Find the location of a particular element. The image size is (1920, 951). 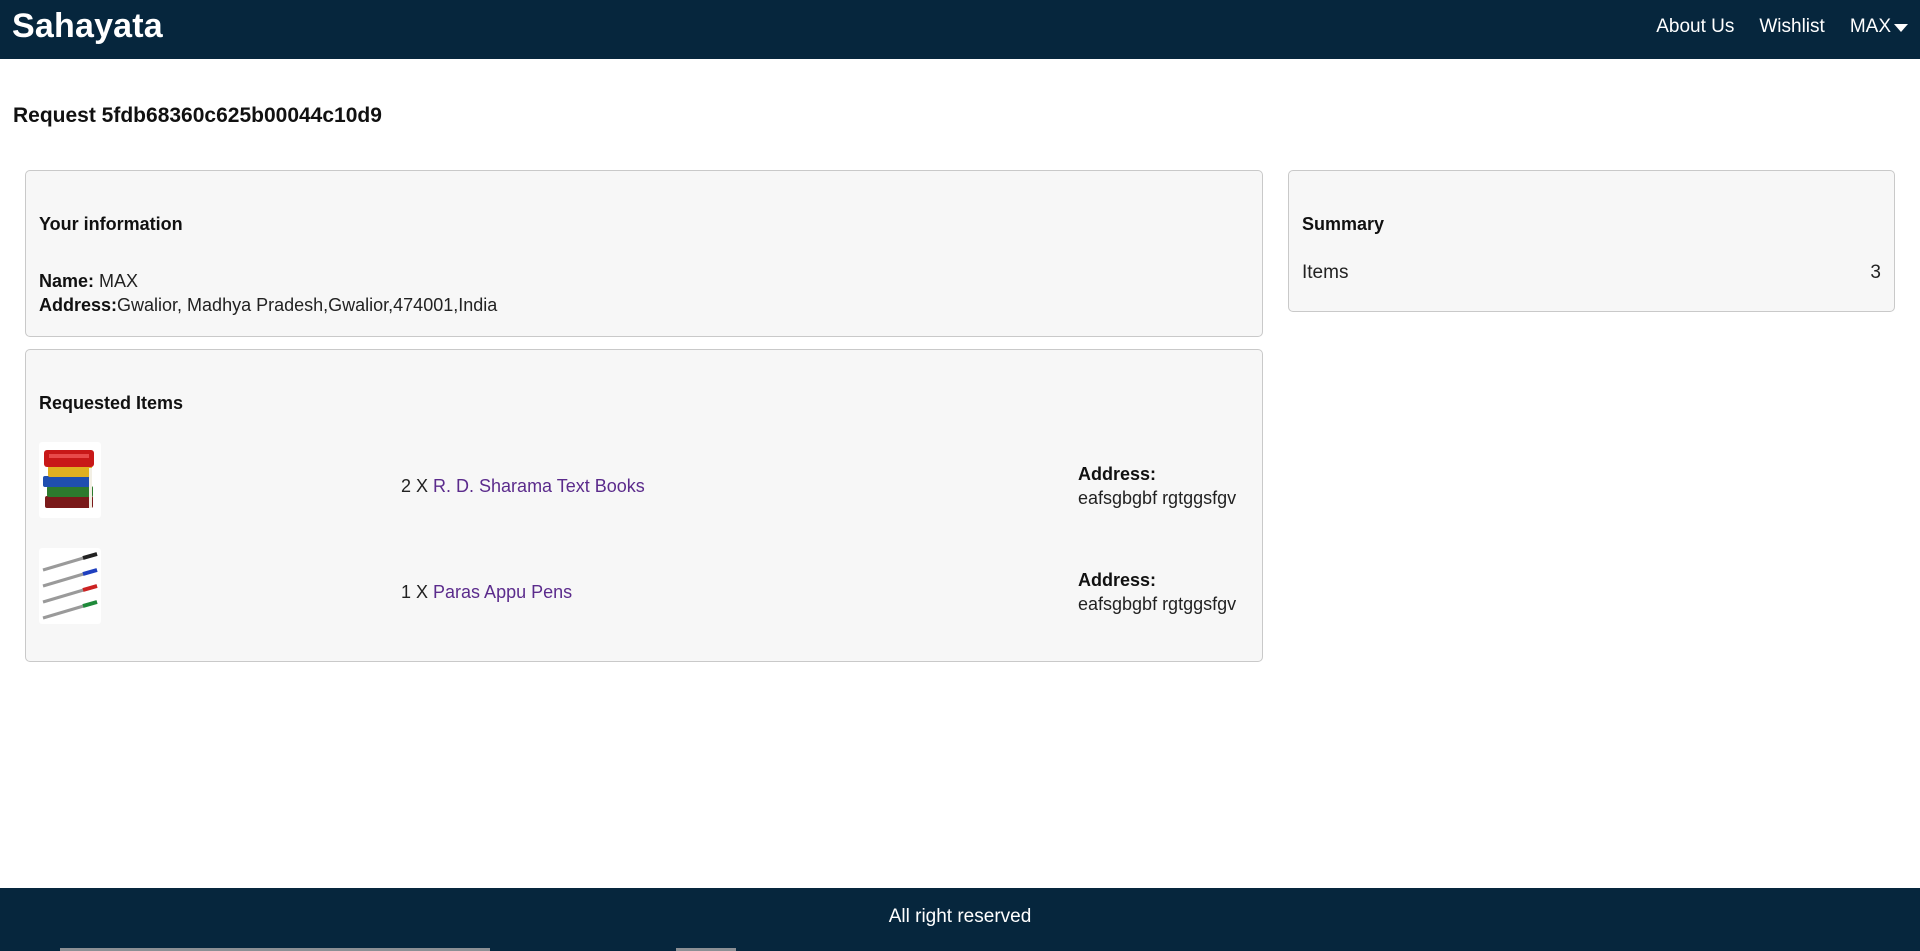

summary-items-label: Items is located at coordinates (1325, 272).